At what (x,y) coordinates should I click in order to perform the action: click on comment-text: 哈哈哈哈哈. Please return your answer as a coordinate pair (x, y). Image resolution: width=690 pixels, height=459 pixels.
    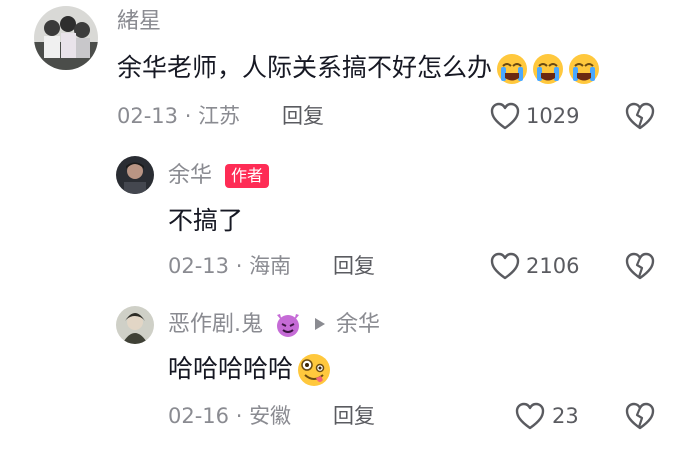
    Looking at the image, I should click on (250, 369).